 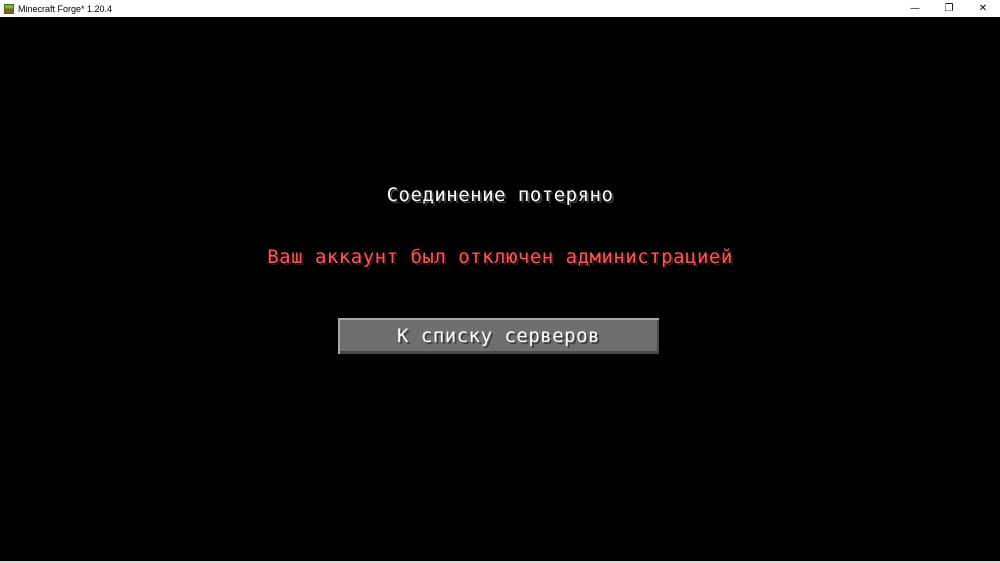 What do you see at coordinates (500, 8) in the screenshot?
I see `window-titlebar: Minecraft Forge* 1.20.4 — ❐ ✕` at bounding box center [500, 8].